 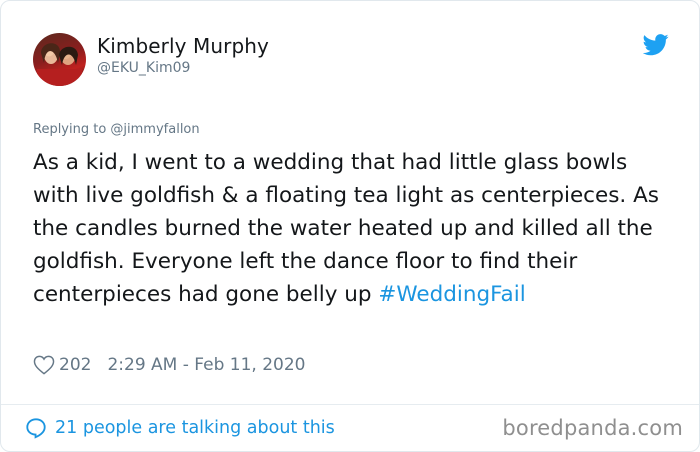 I want to click on heart-icon, so click(x=44, y=365).